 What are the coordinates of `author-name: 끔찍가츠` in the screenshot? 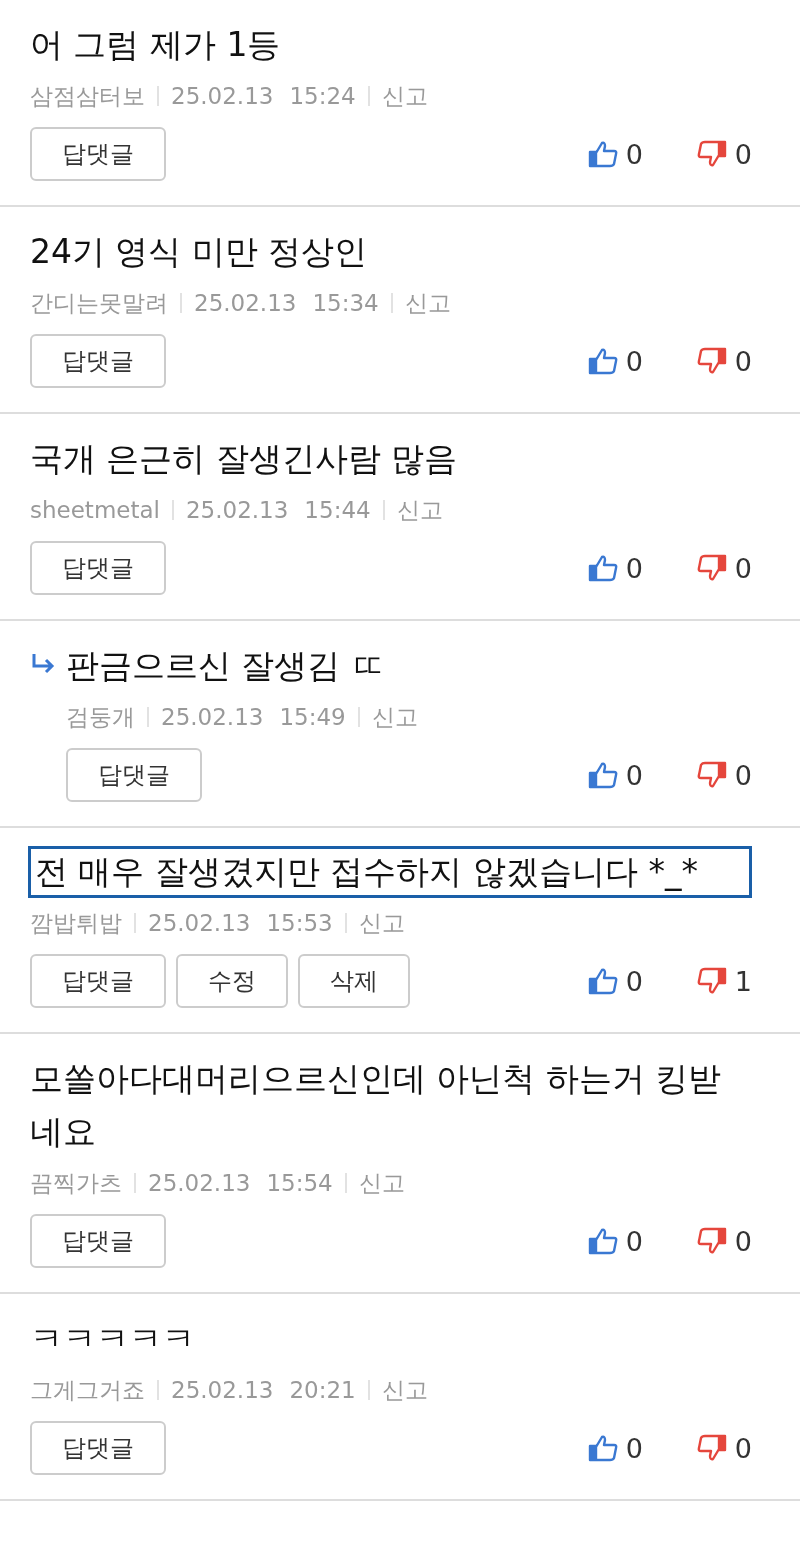 It's located at (76, 1183).